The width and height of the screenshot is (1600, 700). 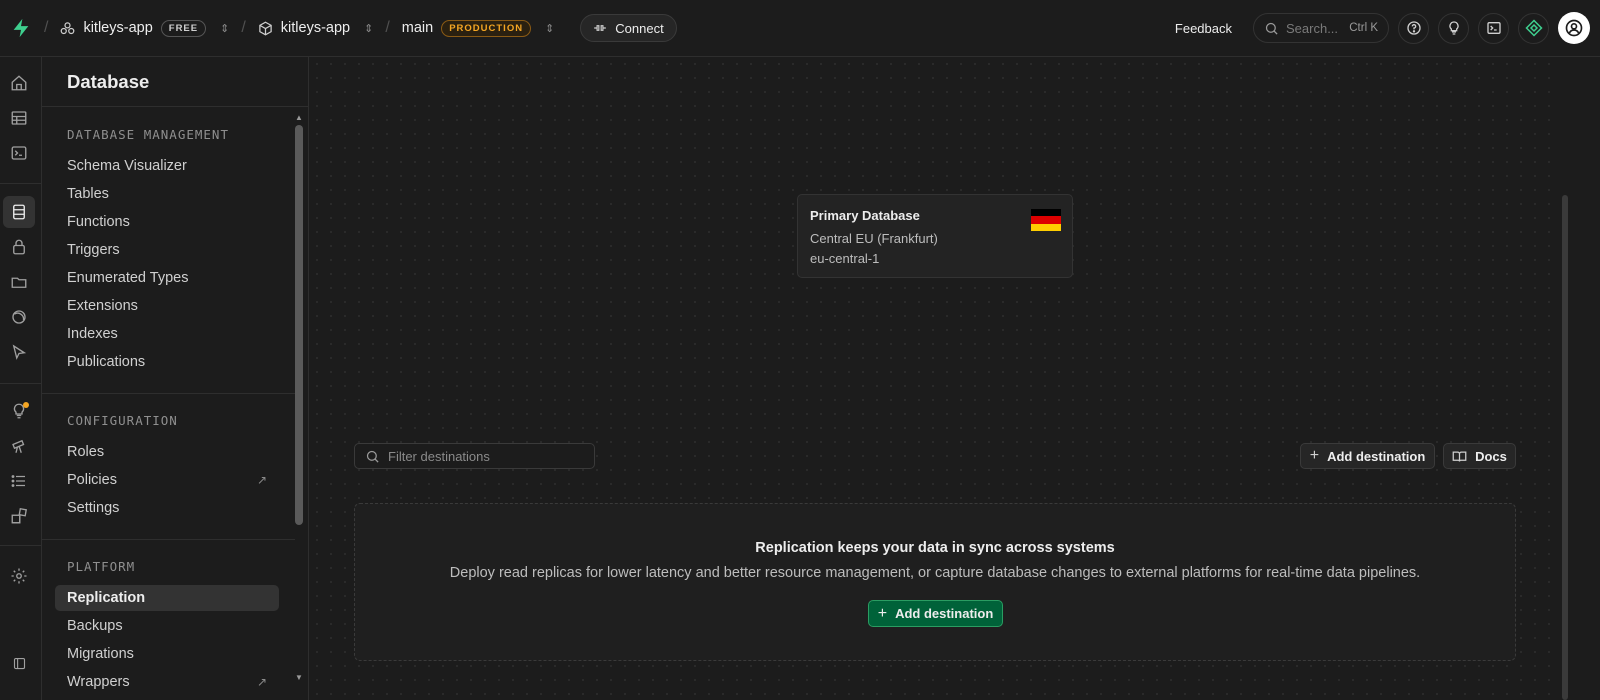 I want to click on sidebar-item-wrappers: Wrappers ↗, so click(x=167, y=682).